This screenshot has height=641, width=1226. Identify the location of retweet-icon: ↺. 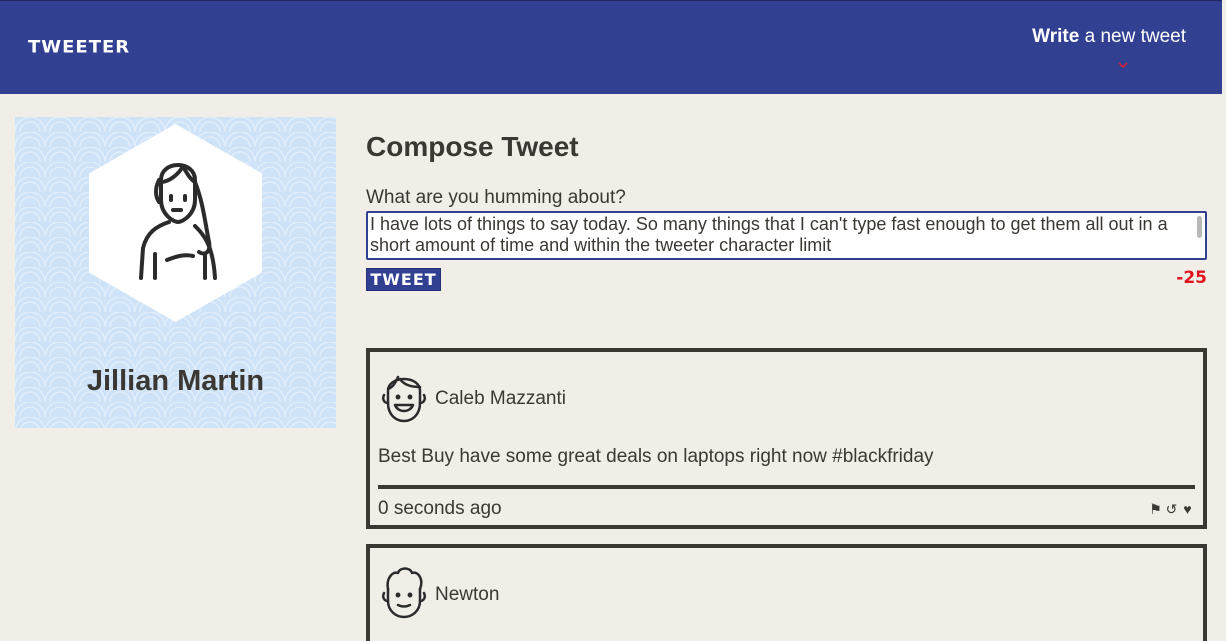
(1171, 509).